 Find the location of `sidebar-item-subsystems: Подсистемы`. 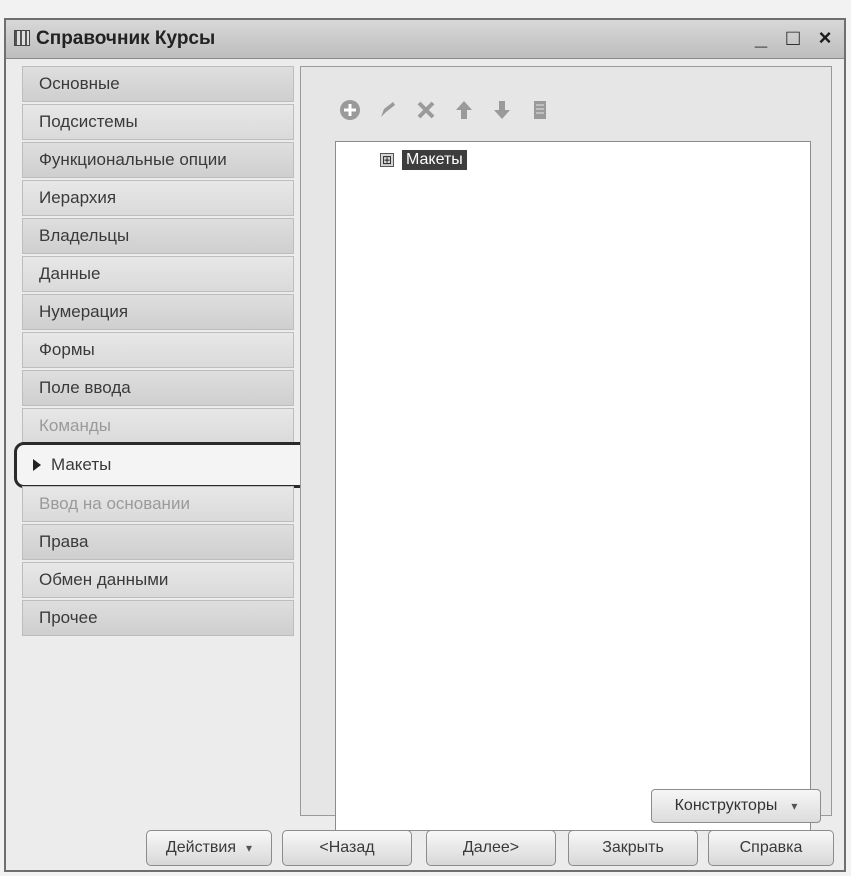

sidebar-item-subsystems: Подсистемы is located at coordinates (158, 122).